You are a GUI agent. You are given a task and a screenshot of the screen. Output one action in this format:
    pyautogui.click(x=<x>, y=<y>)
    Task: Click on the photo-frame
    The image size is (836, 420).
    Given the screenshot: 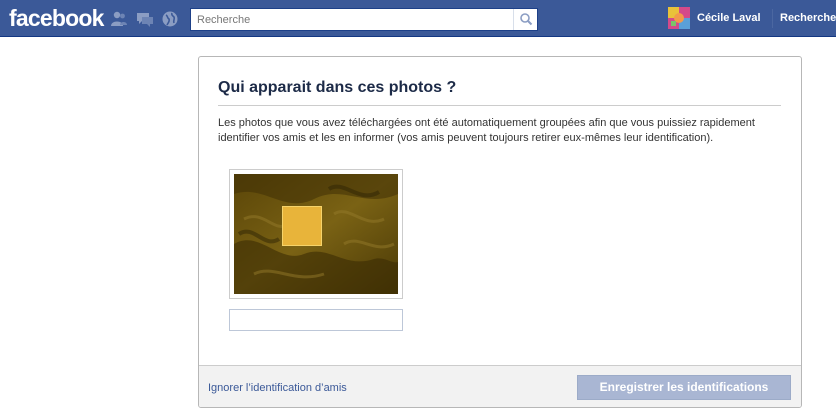 What is the action you would take?
    pyautogui.click(x=316, y=234)
    